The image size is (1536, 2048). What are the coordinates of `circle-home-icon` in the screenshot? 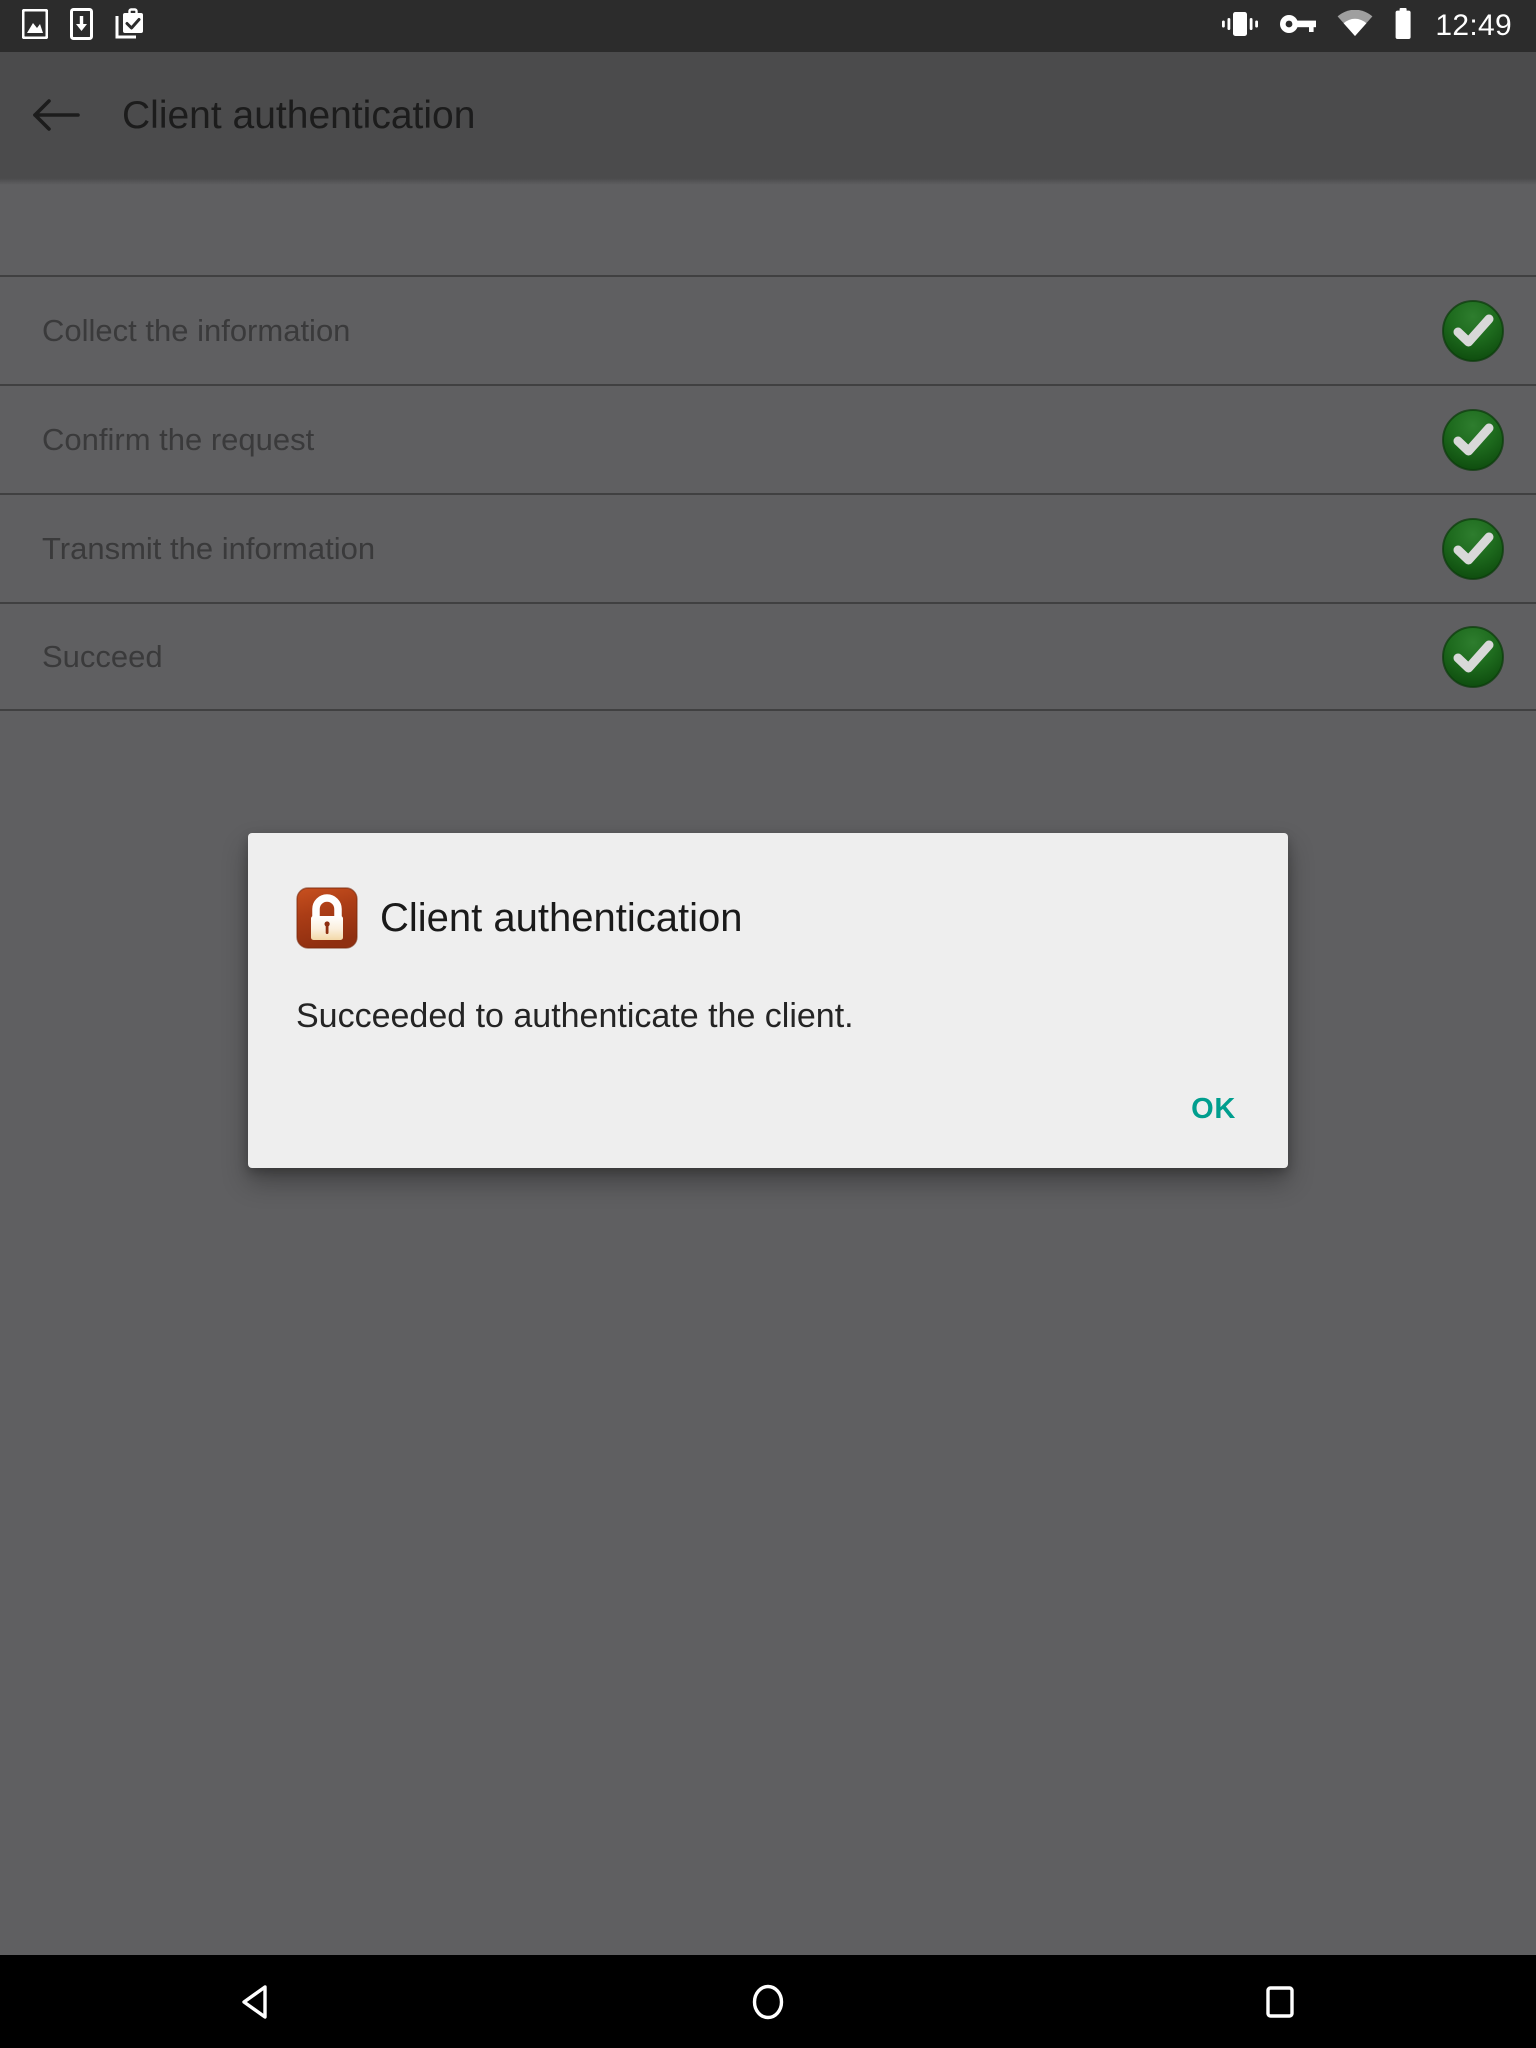 It's located at (768, 2001).